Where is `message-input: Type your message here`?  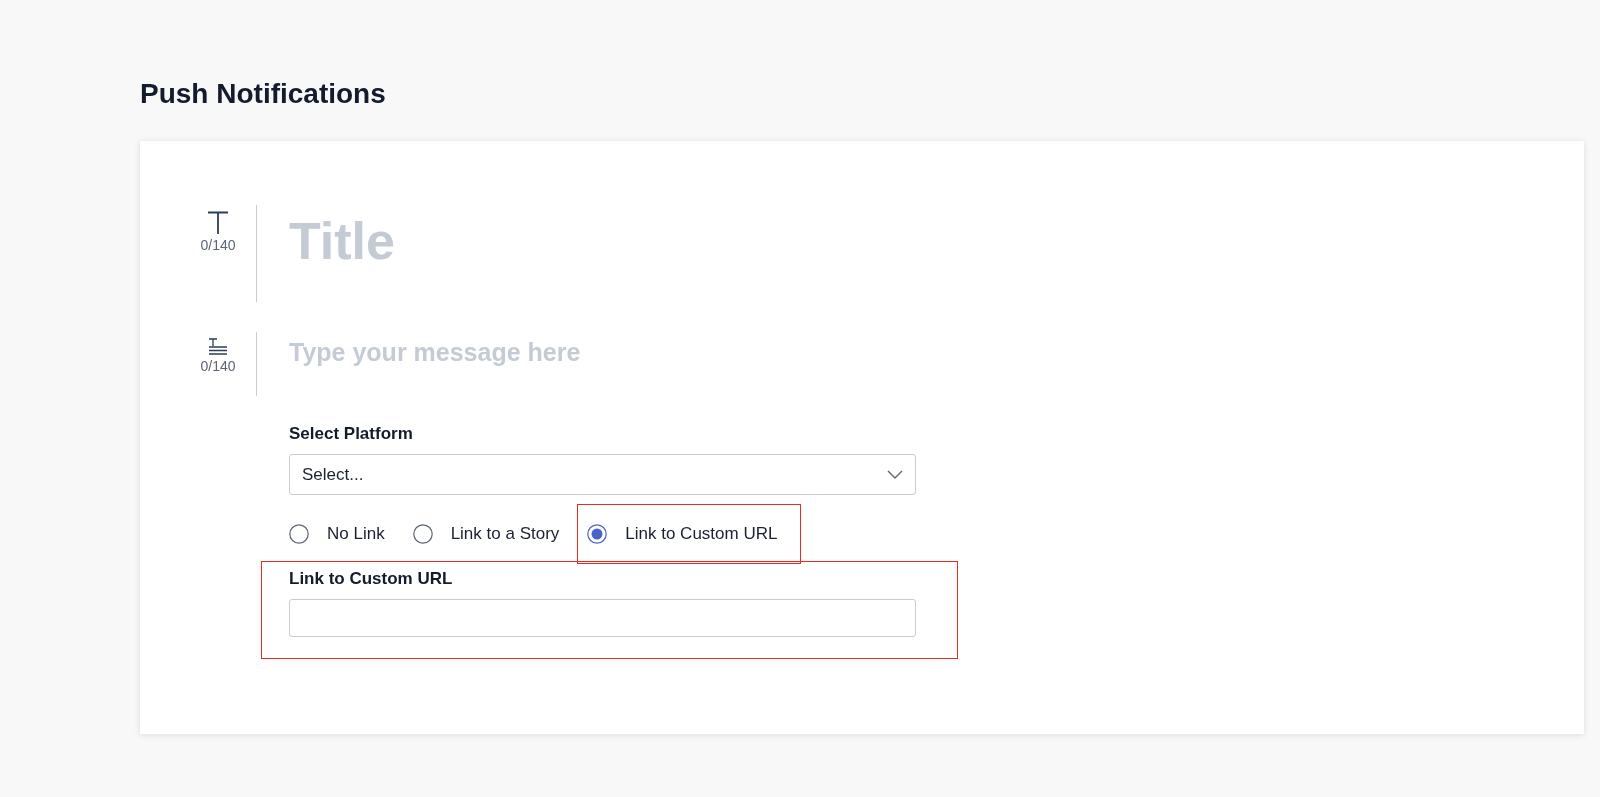 message-input: Type your message here is located at coordinates (623, 352).